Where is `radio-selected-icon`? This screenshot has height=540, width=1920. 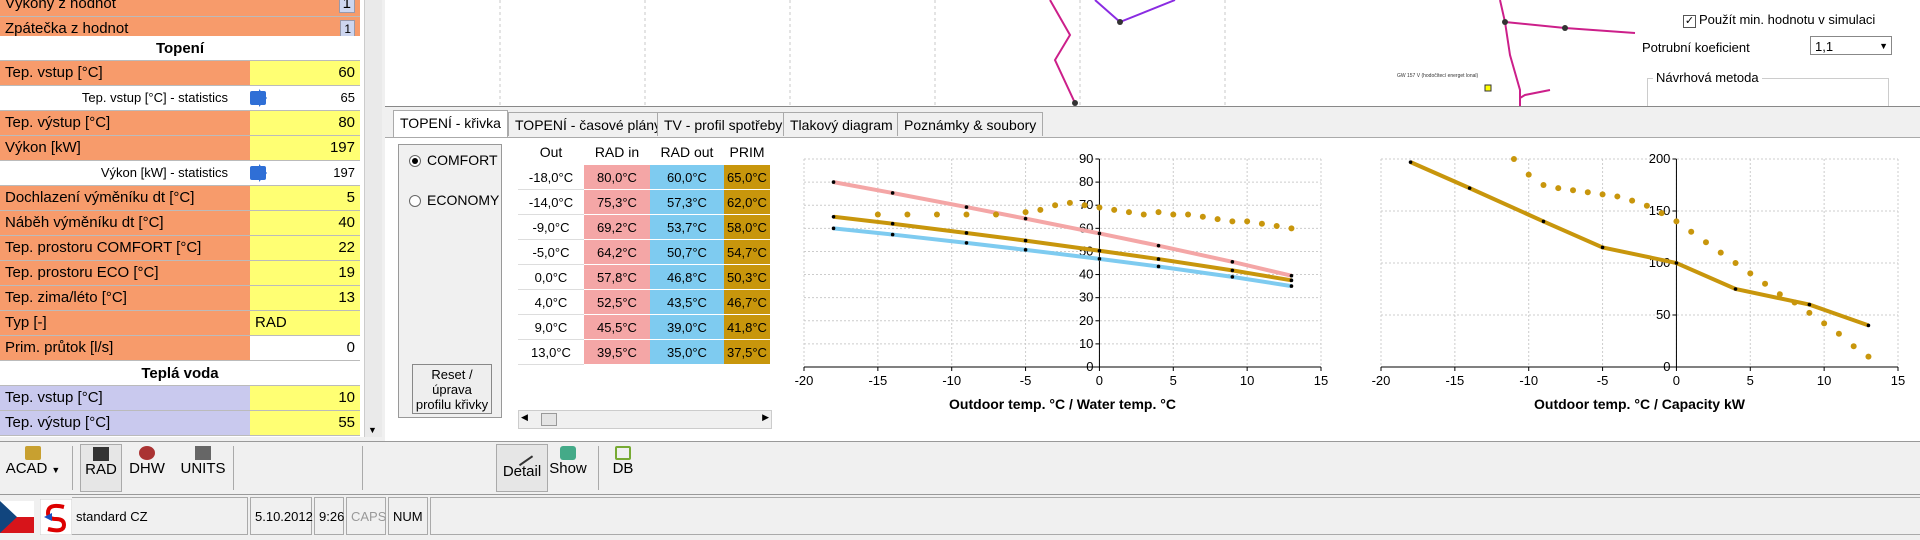 radio-selected-icon is located at coordinates (415, 161).